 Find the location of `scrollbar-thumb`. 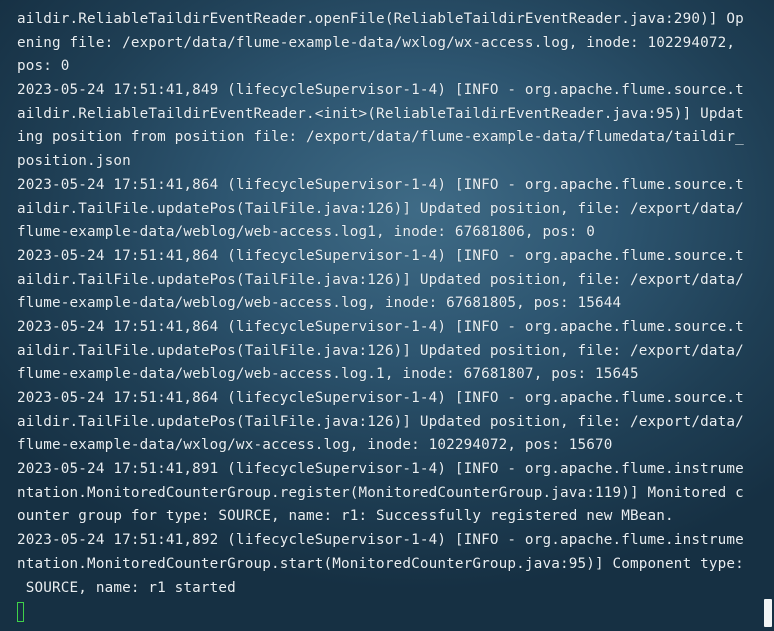

scrollbar-thumb is located at coordinates (768, 613).